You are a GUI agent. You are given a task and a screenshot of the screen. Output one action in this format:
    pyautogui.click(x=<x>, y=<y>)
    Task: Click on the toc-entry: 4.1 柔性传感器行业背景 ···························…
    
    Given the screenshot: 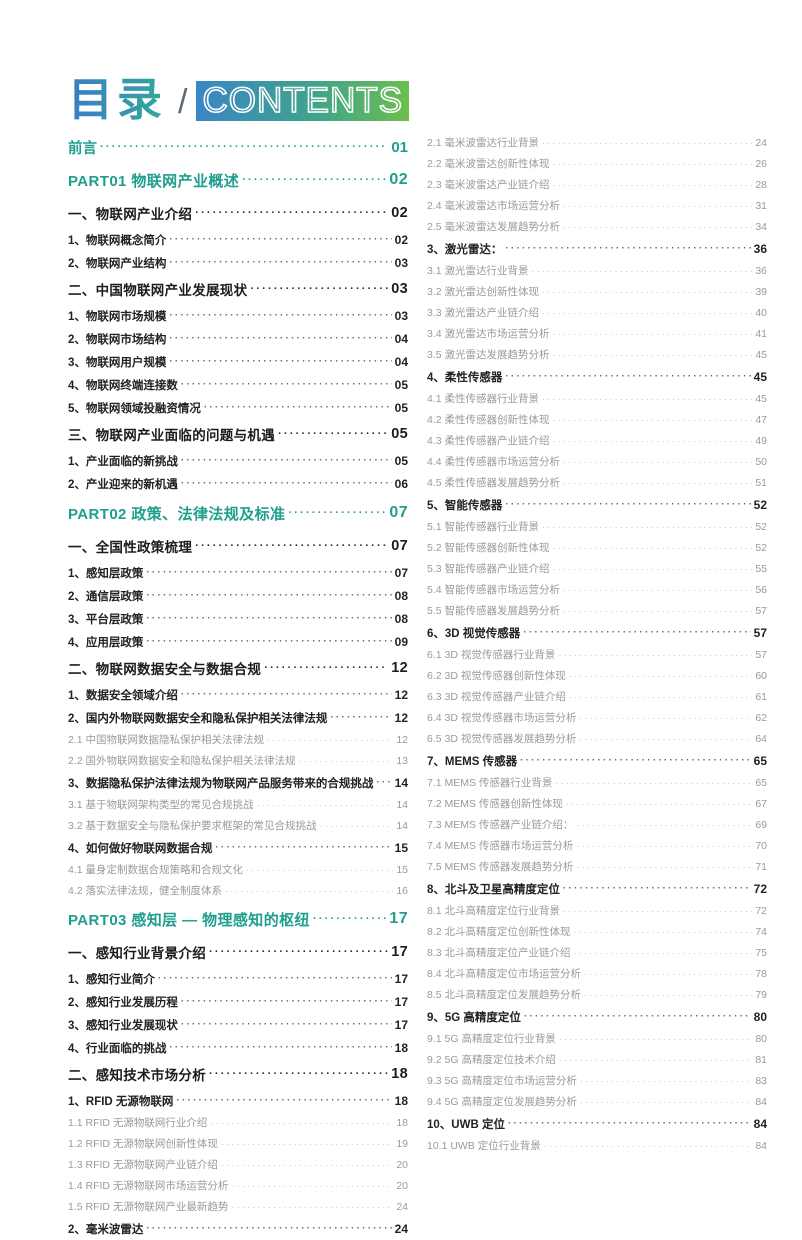 What is the action you would take?
    pyautogui.click(x=597, y=398)
    